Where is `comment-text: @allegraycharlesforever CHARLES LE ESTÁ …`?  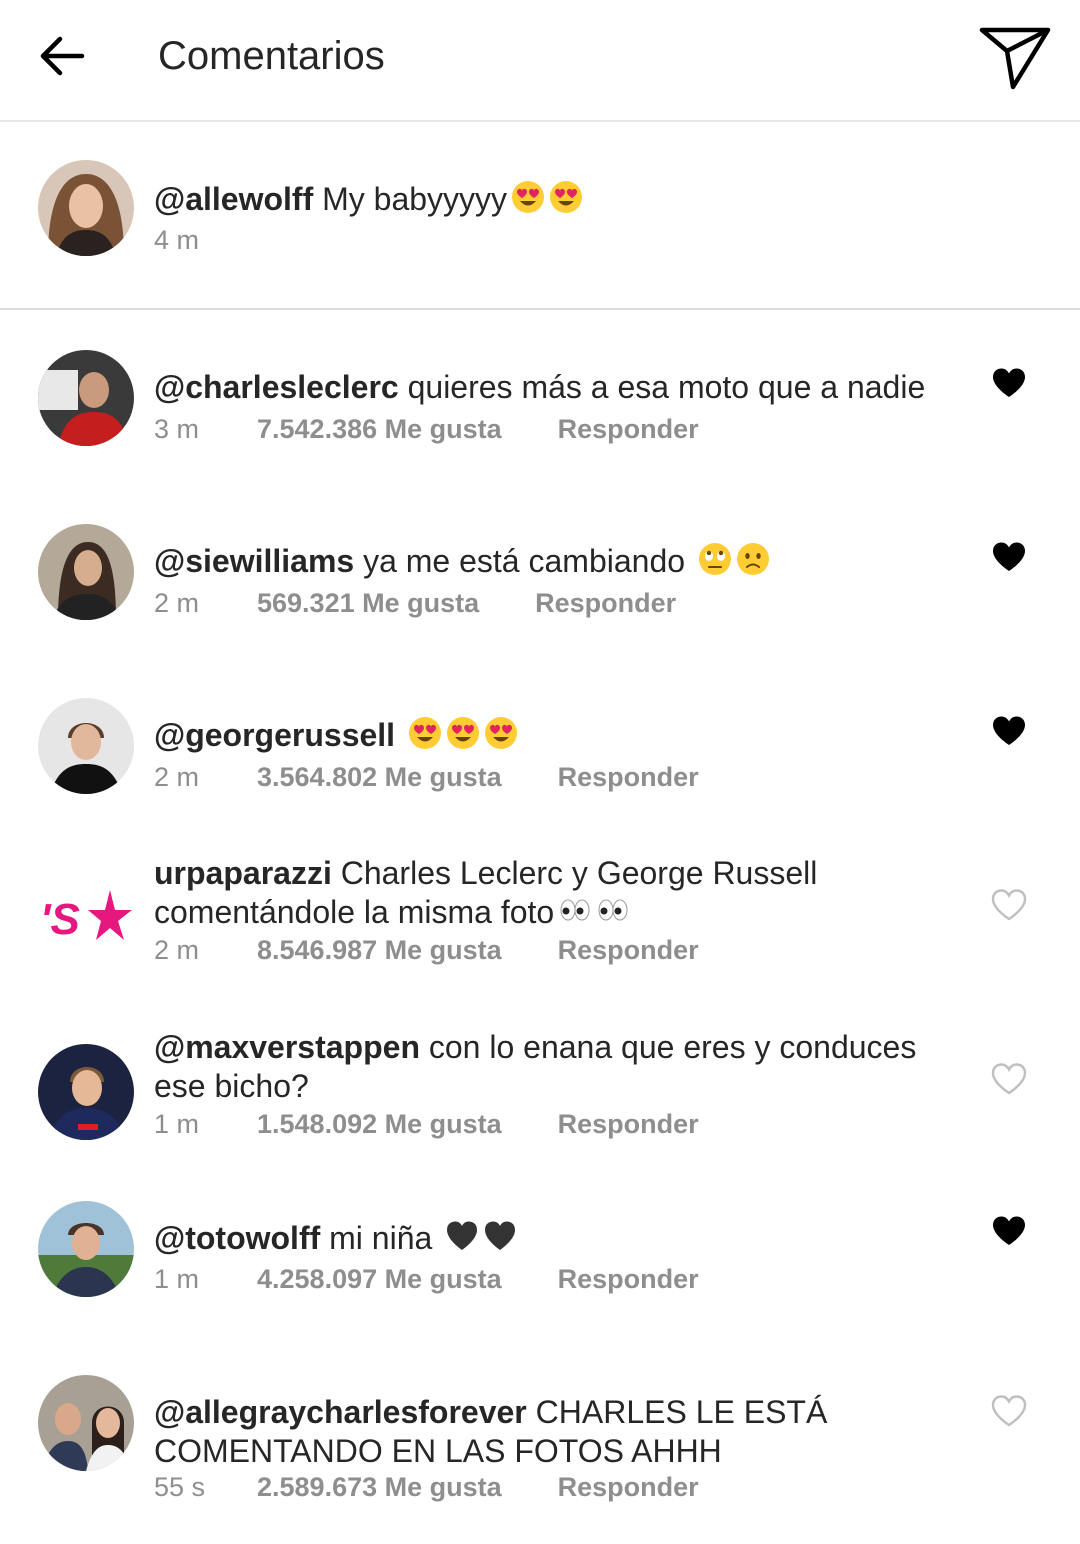 comment-text: @allegraycharlesforever CHARLES LE ESTÁ … is located at coordinates (554, 1432).